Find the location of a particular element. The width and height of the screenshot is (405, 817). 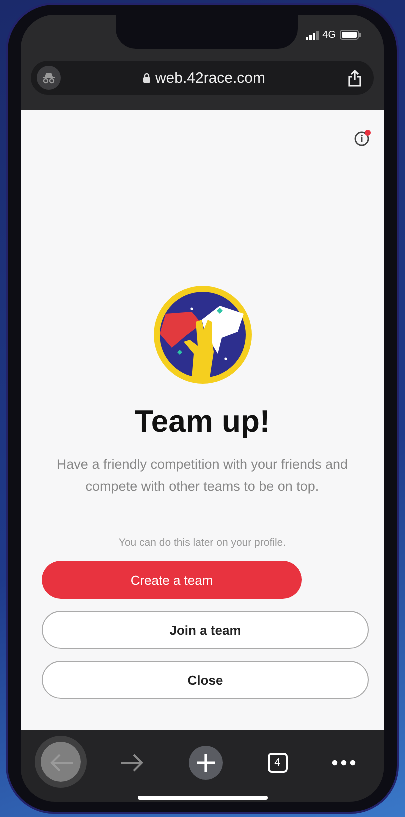

incognito-icon is located at coordinates (49, 78).